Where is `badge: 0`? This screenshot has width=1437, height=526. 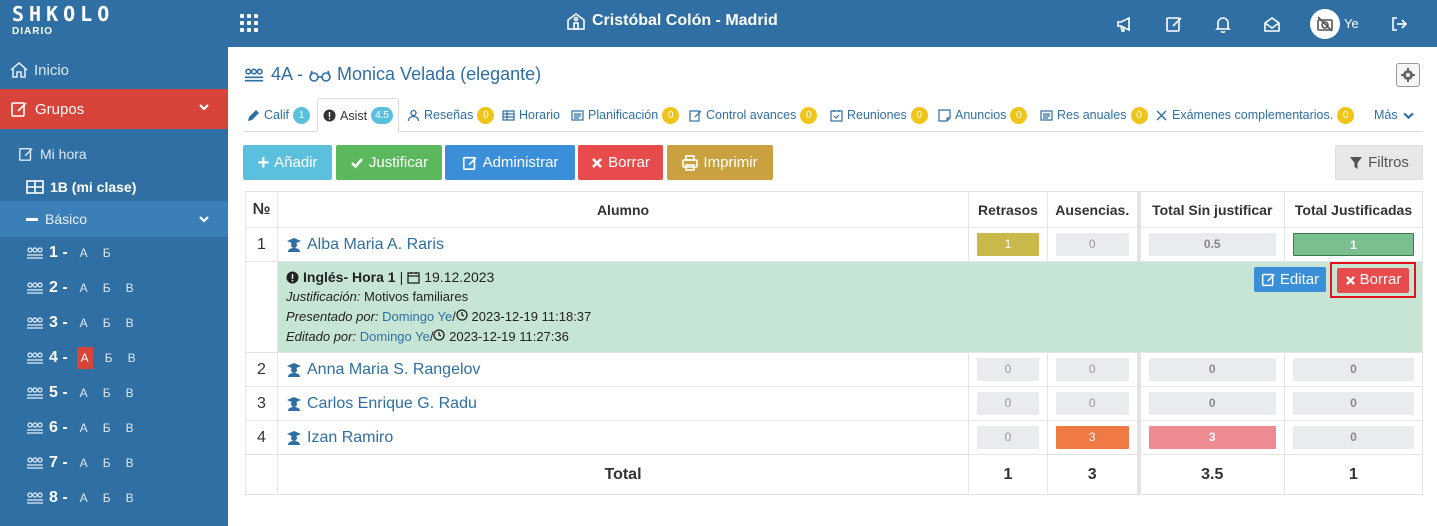 badge: 0 is located at coordinates (1346, 115).